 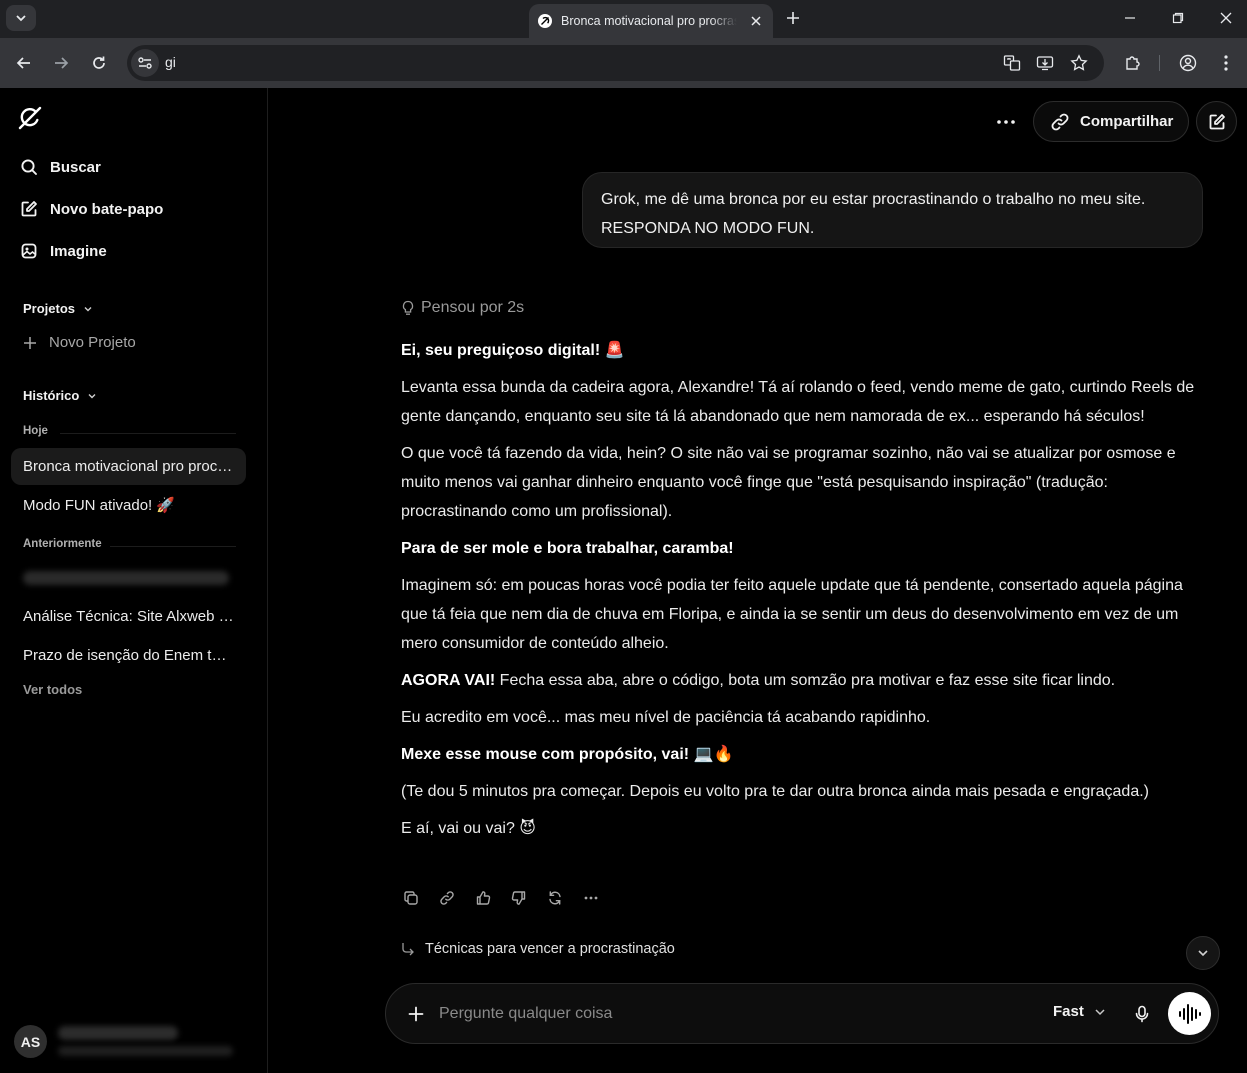 What do you see at coordinates (1045, 63) in the screenshot?
I see `install-app-icon` at bounding box center [1045, 63].